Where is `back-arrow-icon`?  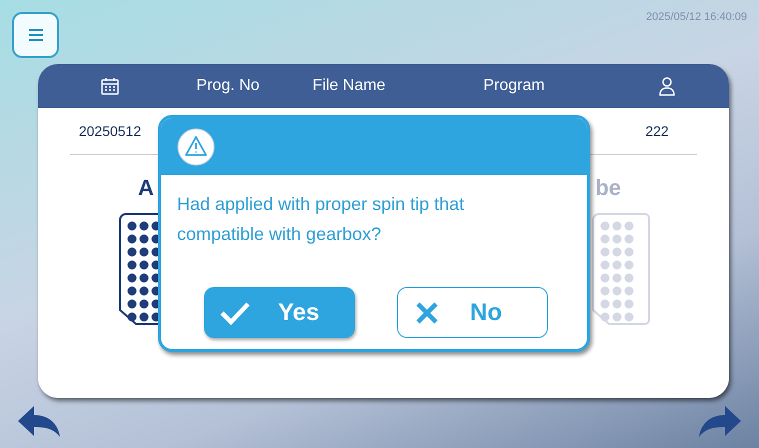 back-arrow-icon is located at coordinates (39, 422).